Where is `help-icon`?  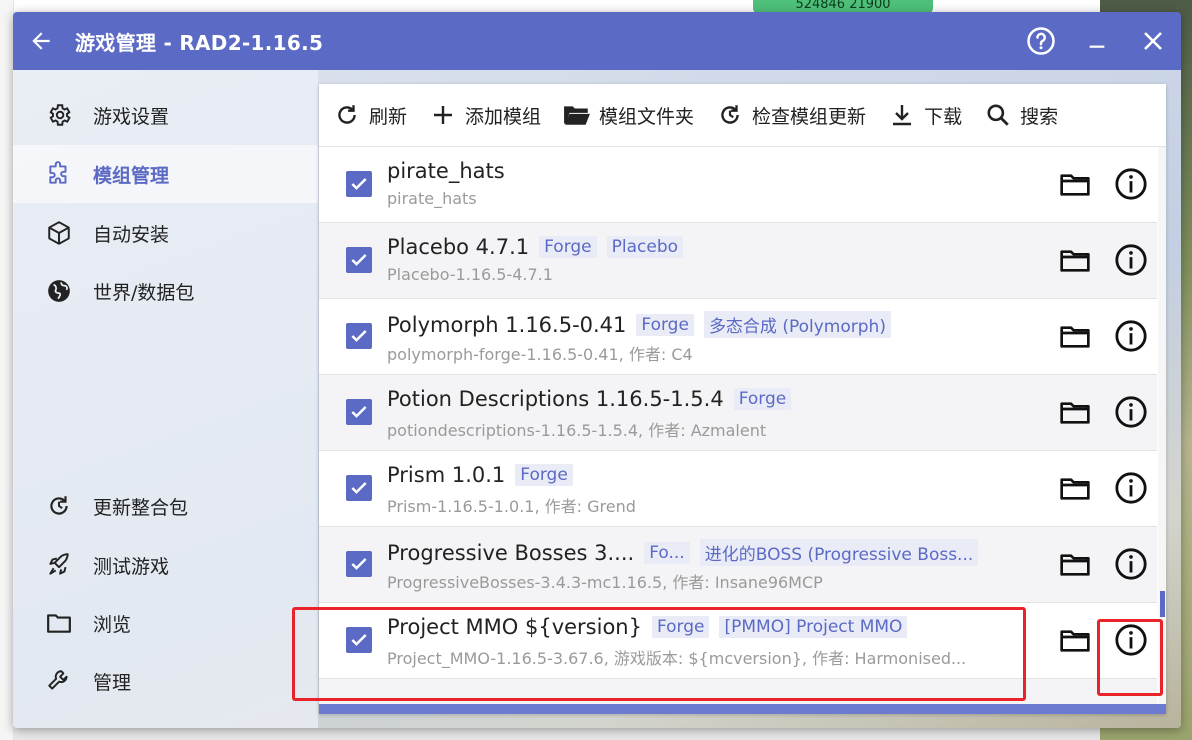
help-icon is located at coordinates (1041, 41).